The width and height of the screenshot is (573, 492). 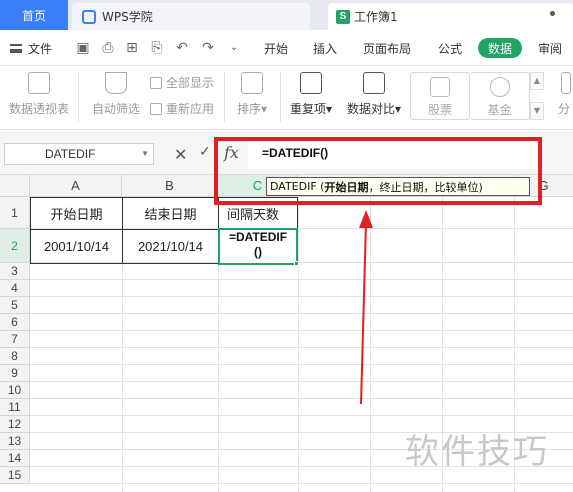 I want to click on quick-access-dropdown-icon: ⌄, so click(x=234, y=48).